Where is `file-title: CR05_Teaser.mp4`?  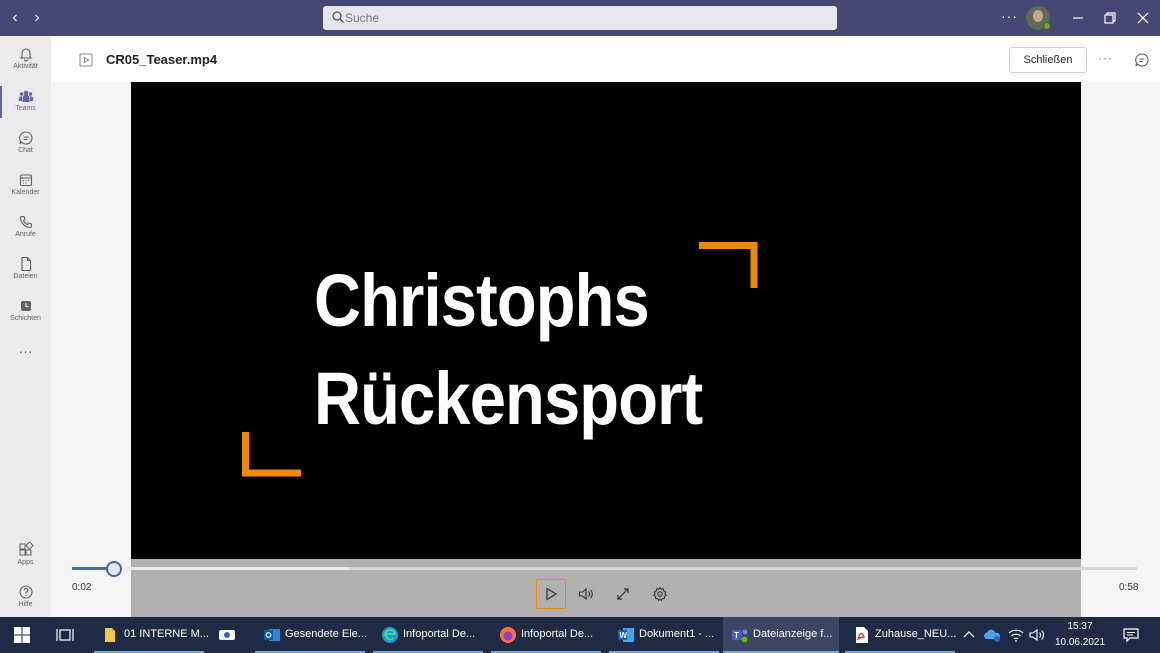 file-title: CR05_Teaser.mp4 is located at coordinates (162, 59).